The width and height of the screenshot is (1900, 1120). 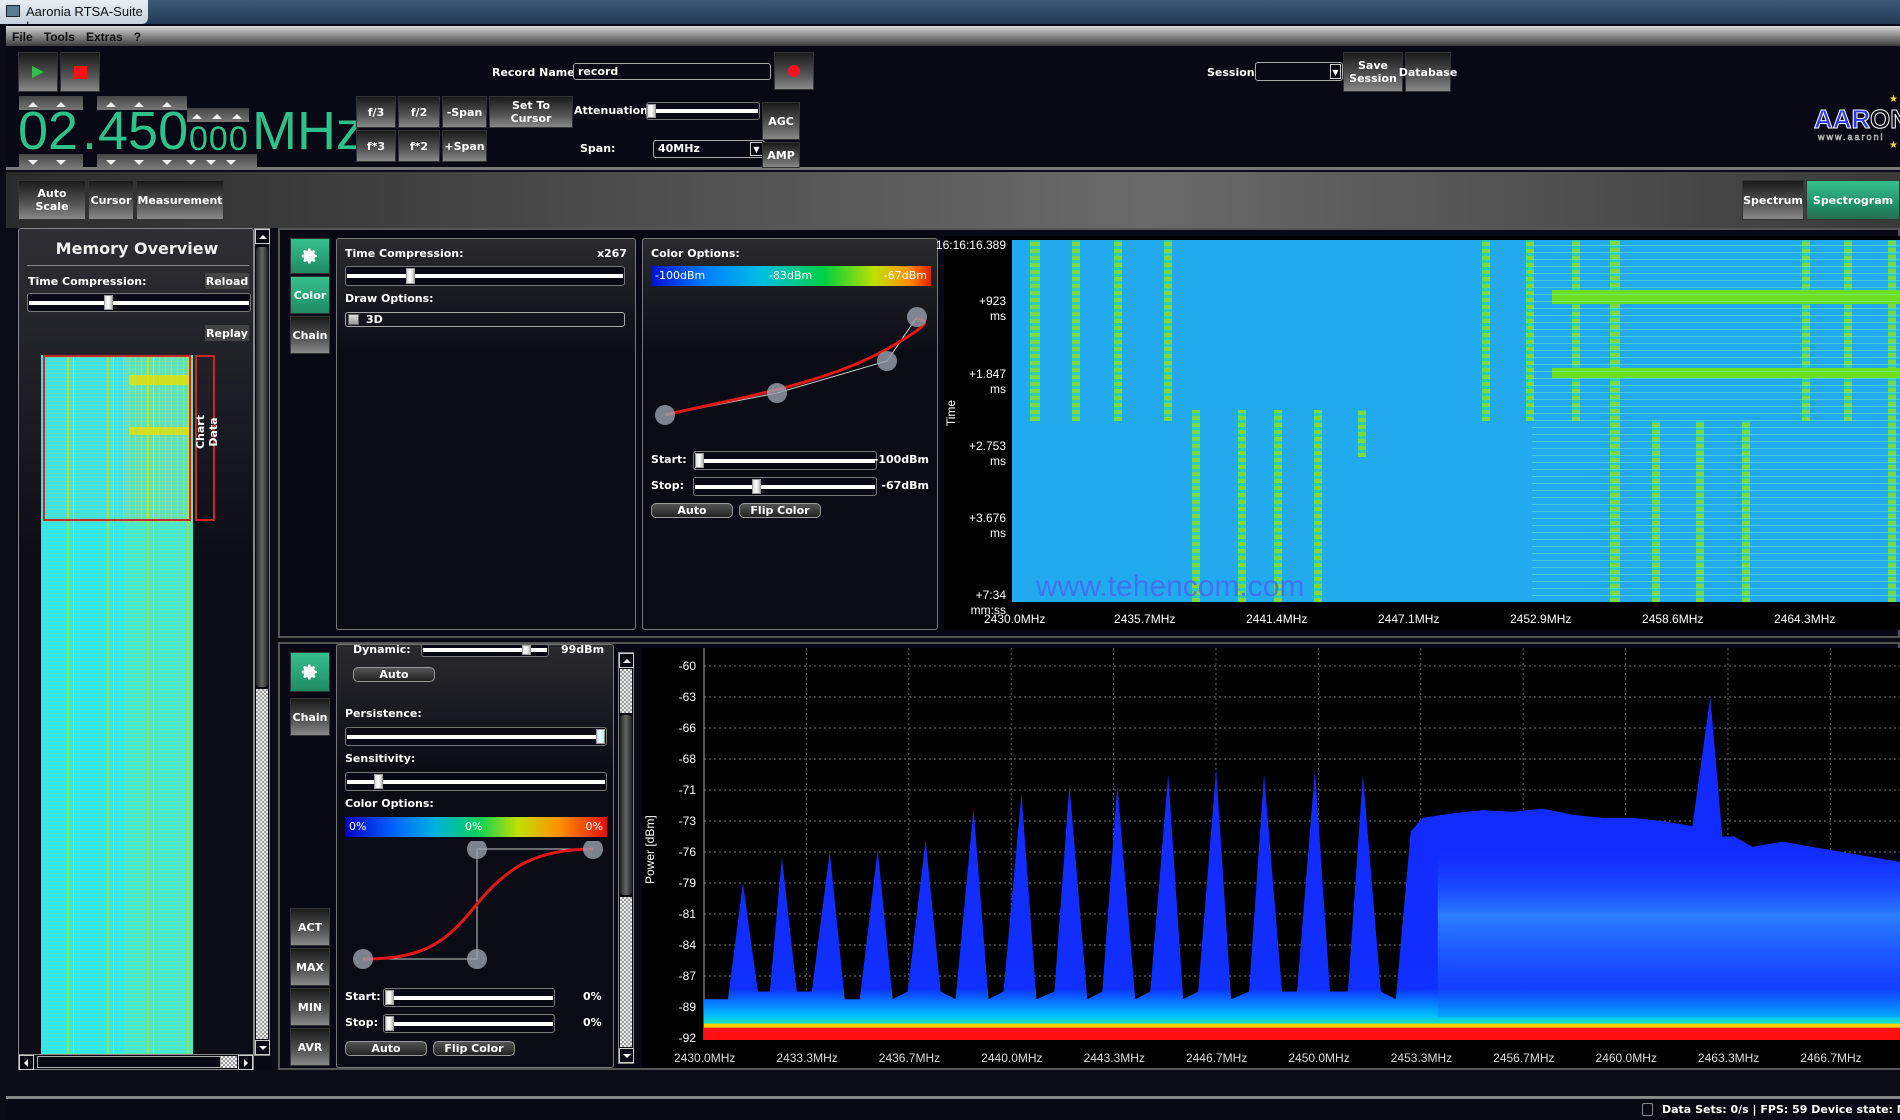 What do you see at coordinates (651, 111) in the screenshot?
I see `attenuation-slider-thumb` at bounding box center [651, 111].